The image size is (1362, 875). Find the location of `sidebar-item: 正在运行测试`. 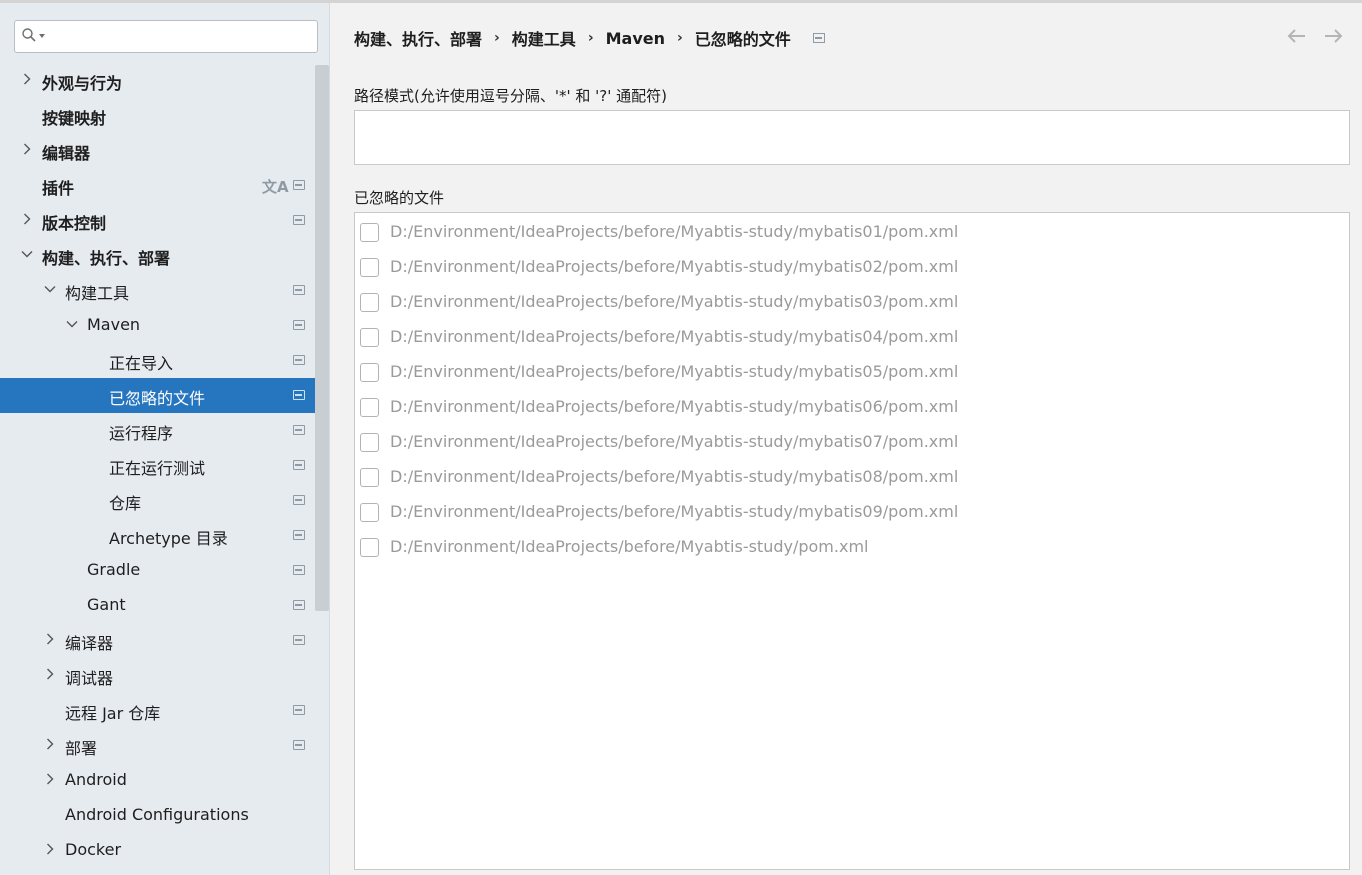

sidebar-item: 正在运行测试 is located at coordinates (164, 465).